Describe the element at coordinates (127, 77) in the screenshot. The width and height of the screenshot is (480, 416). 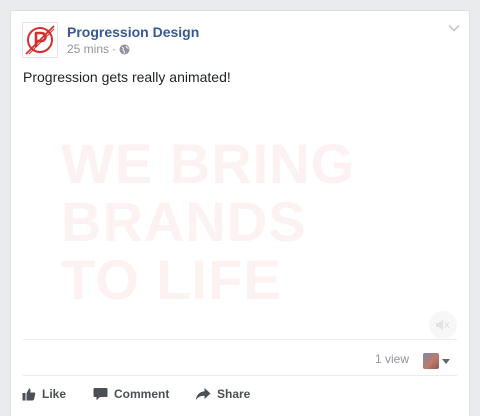
I see `post-text: Progression gets really animated!` at that location.